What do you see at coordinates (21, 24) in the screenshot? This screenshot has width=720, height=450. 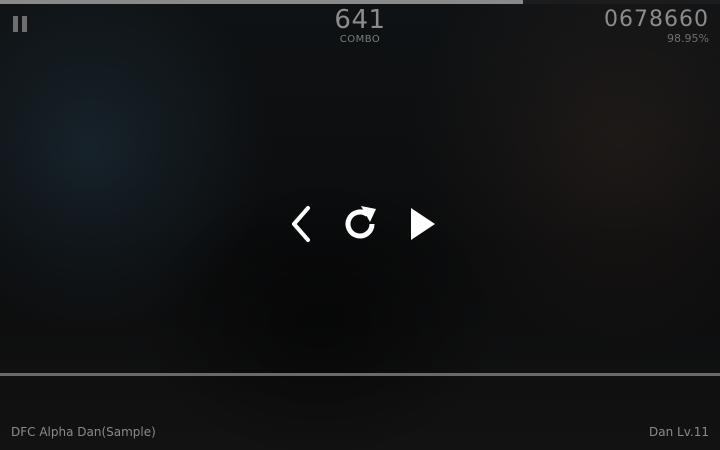 I see `pause-button` at bounding box center [21, 24].